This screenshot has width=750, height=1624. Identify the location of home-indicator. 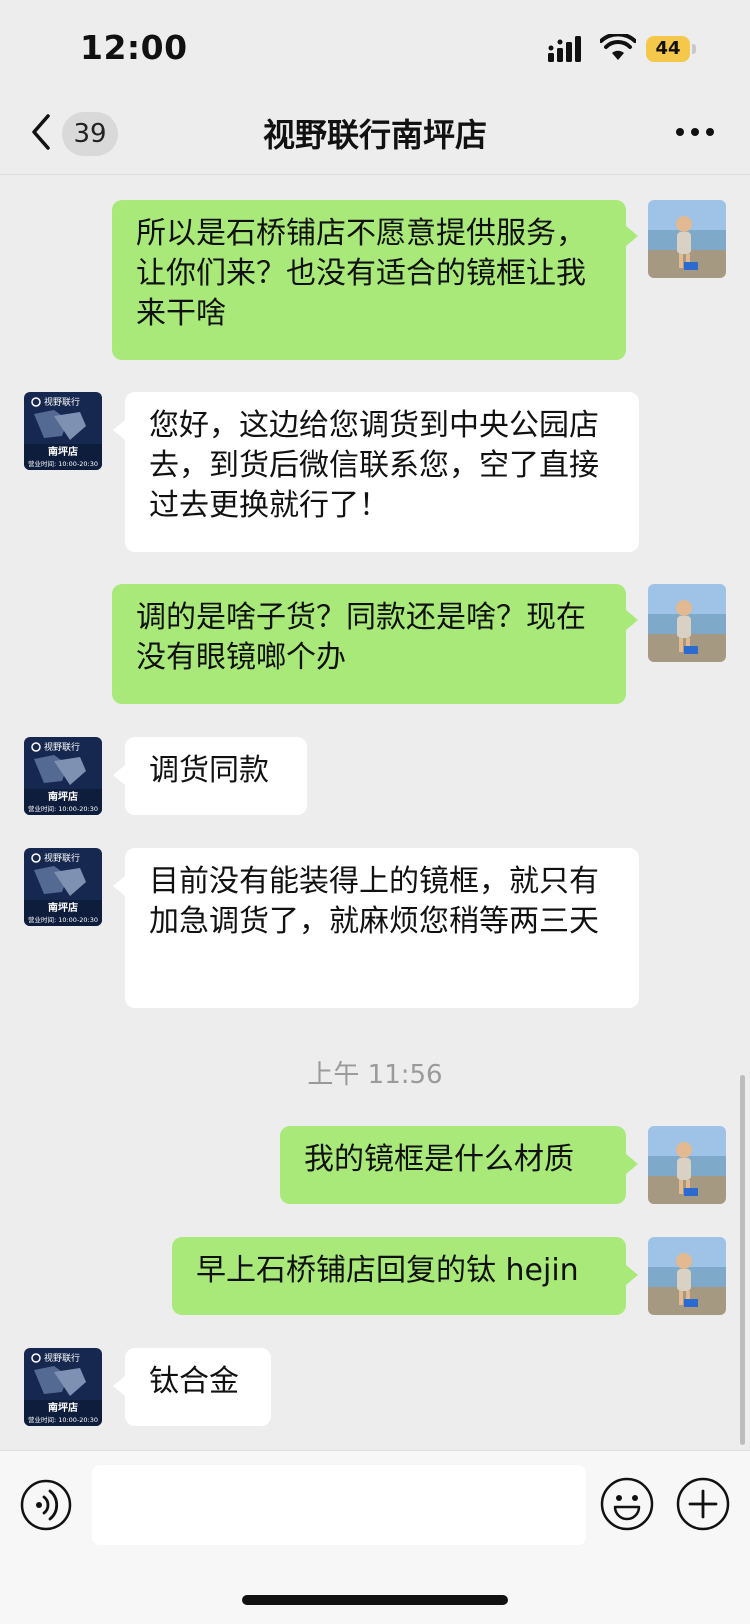
(375, 1600).